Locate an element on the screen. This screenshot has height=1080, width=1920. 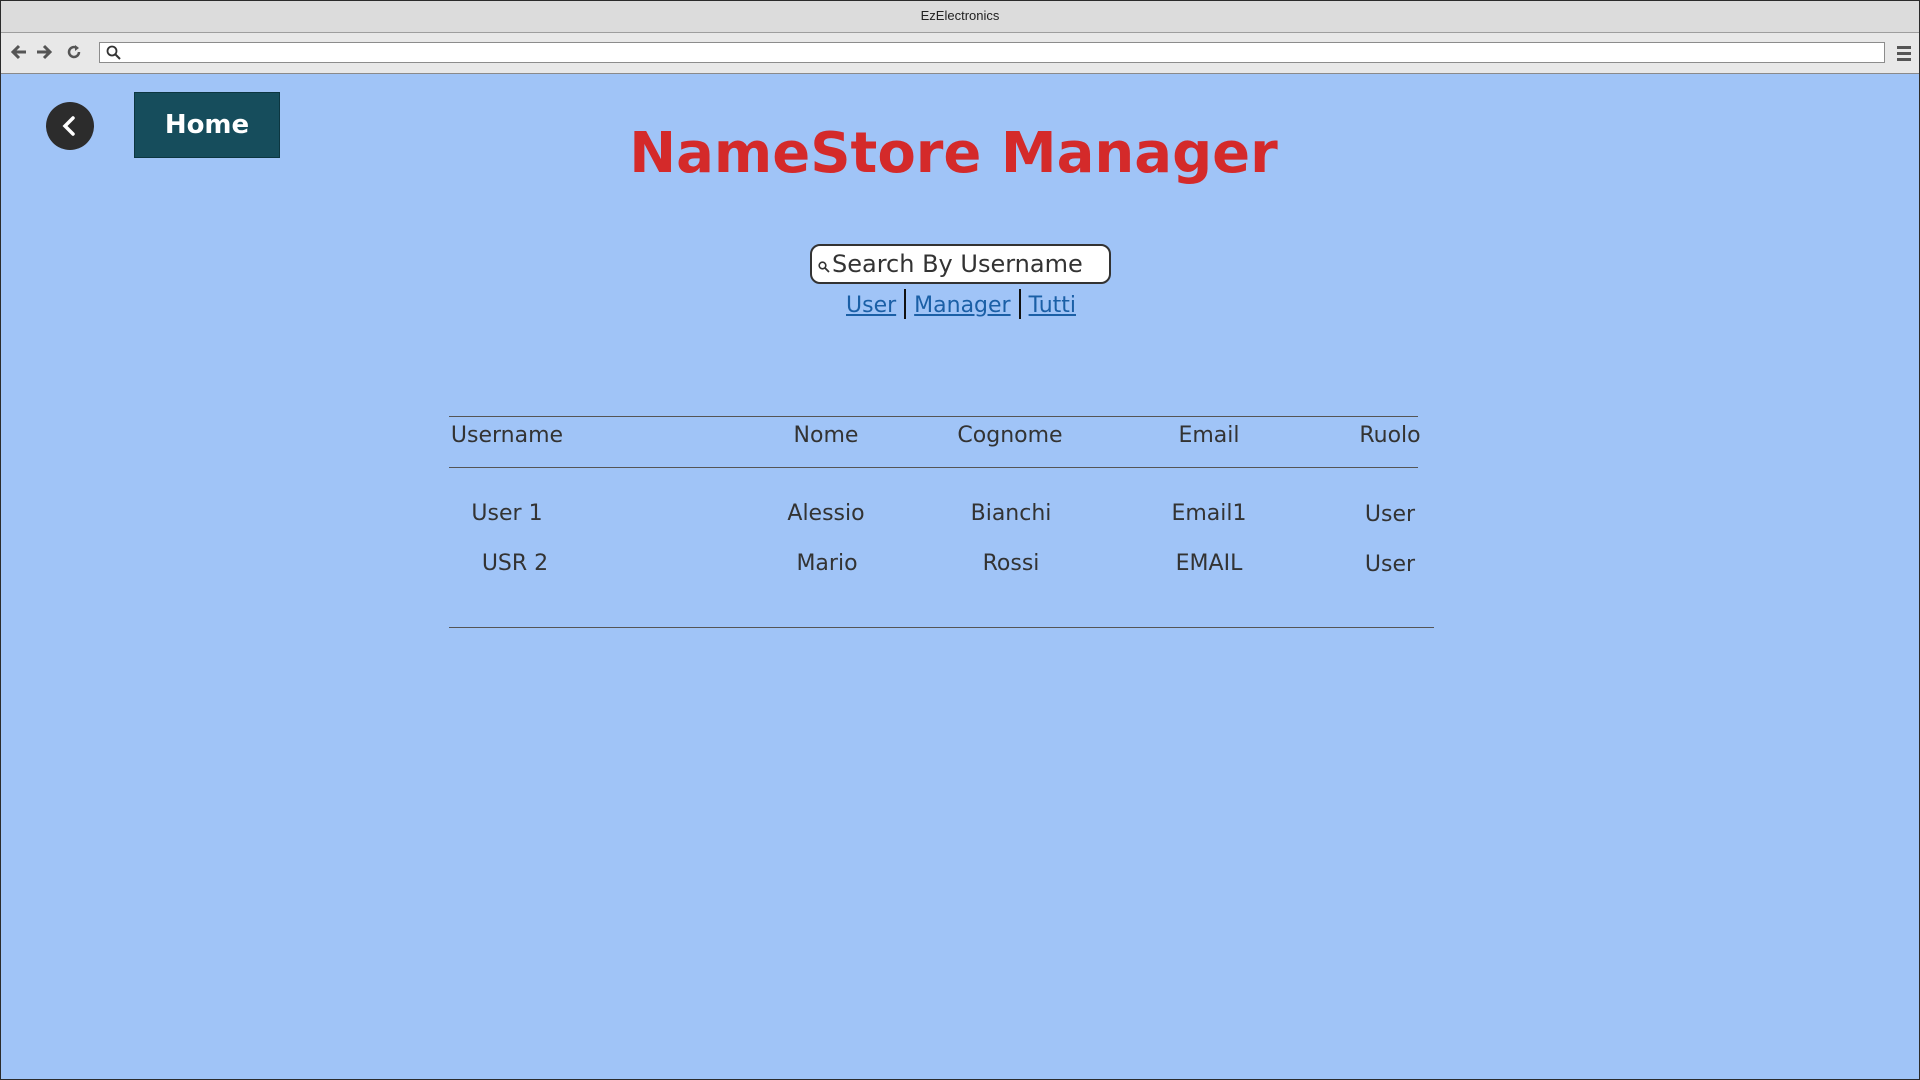
column-header-ruolo: Ruolo is located at coordinates (1390, 435).